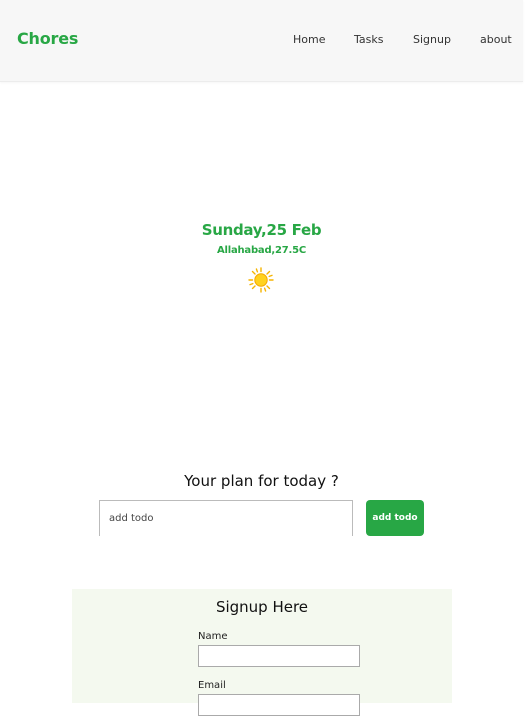 The width and height of the screenshot is (526, 716). What do you see at coordinates (279, 656) in the screenshot?
I see `name-field` at bounding box center [279, 656].